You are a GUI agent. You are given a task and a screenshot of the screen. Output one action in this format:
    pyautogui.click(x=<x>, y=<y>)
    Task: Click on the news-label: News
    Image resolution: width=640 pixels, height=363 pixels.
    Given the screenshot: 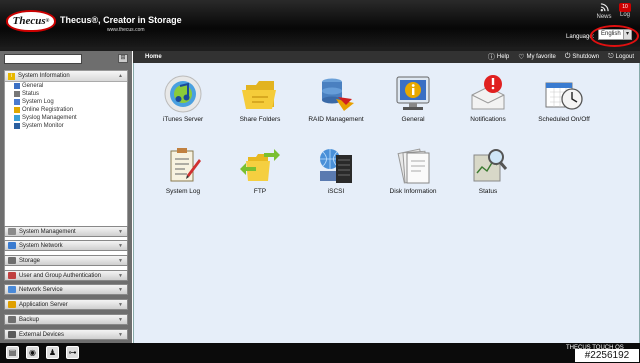 What is the action you would take?
    pyautogui.click(x=604, y=17)
    